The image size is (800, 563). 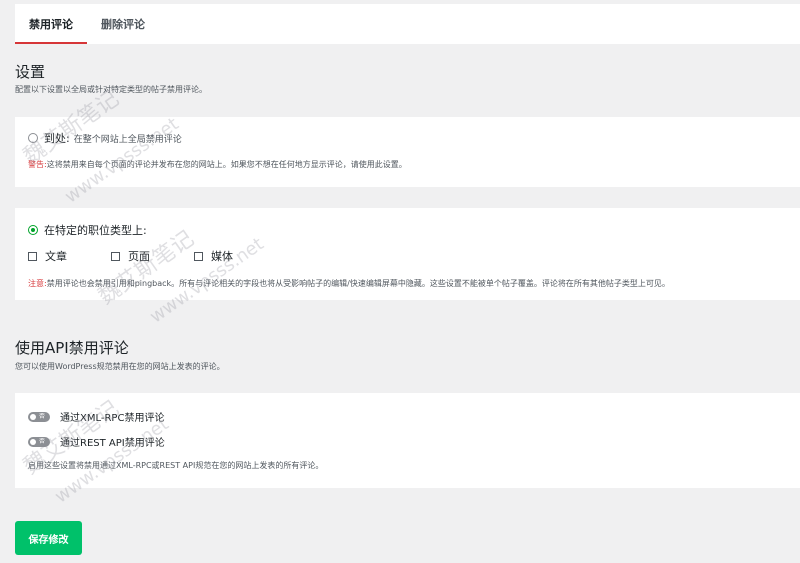 I want to click on everywhere-hint: 在整个网站上全局禁用评论, so click(x=127, y=139).